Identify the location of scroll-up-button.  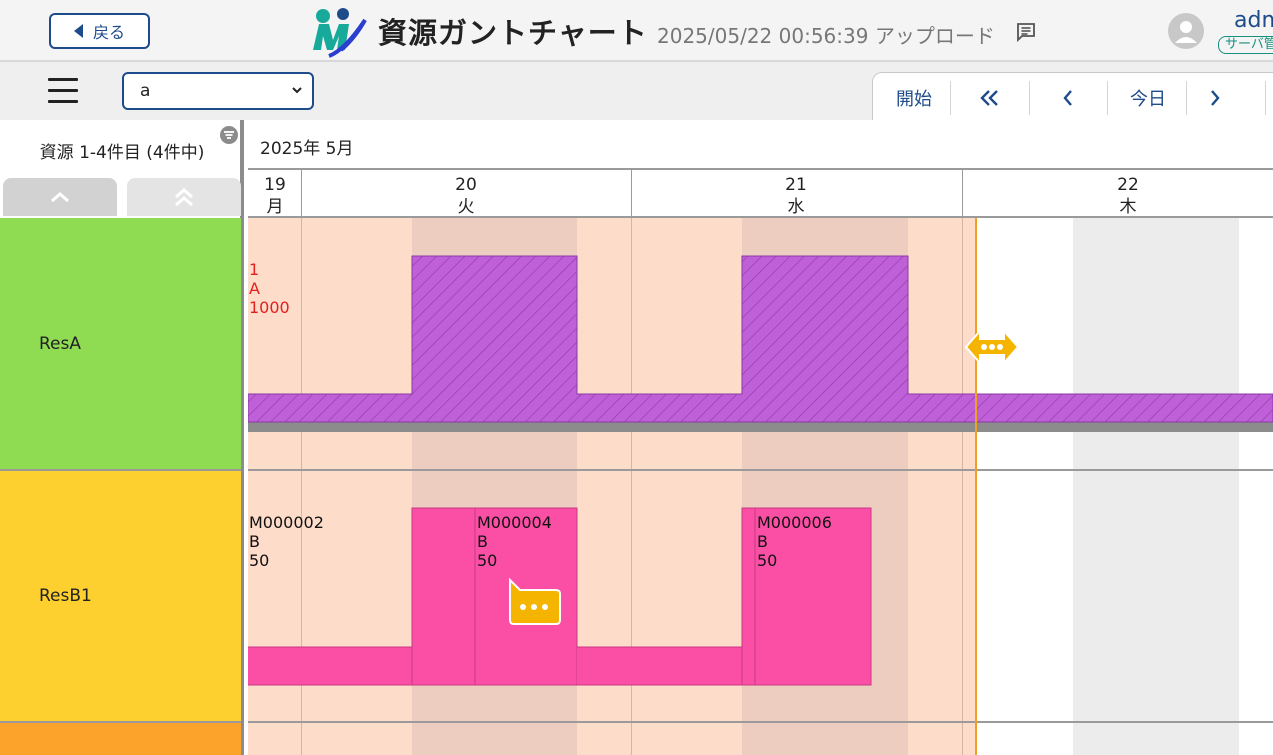
(60, 197).